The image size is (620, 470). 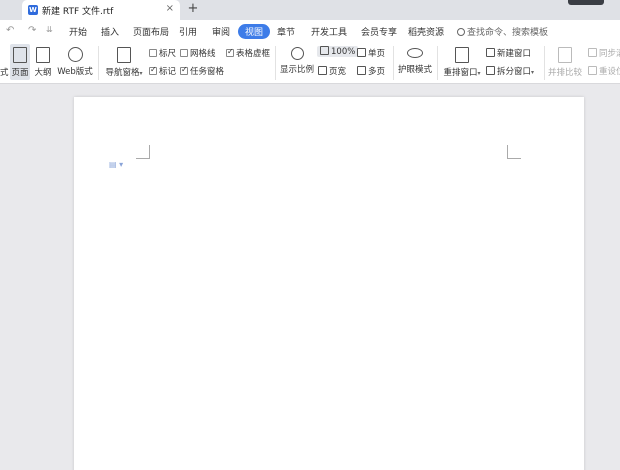 What do you see at coordinates (514, 152) in the screenshot?
I see `margin-corner-top-right` at bounding box center [514, 152].